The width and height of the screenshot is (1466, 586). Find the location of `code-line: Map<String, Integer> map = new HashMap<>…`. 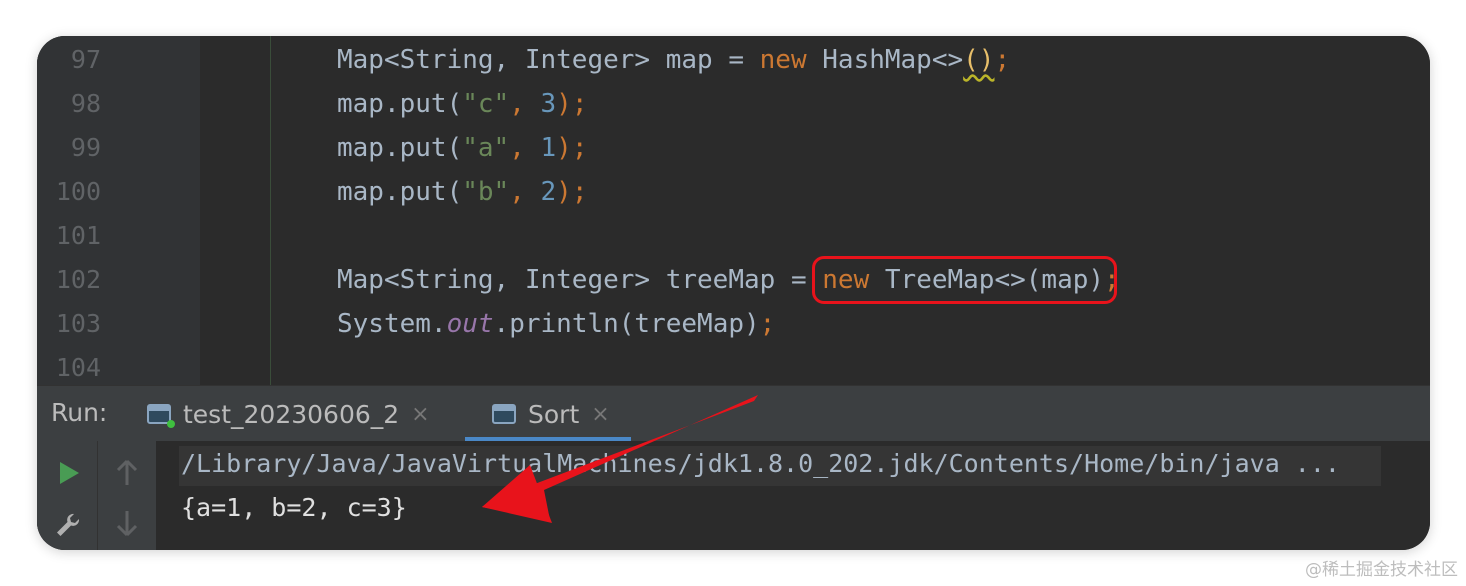

code-line: Map<String, Integer> map = new HashMap<>… is located at coordinates (673, 60).